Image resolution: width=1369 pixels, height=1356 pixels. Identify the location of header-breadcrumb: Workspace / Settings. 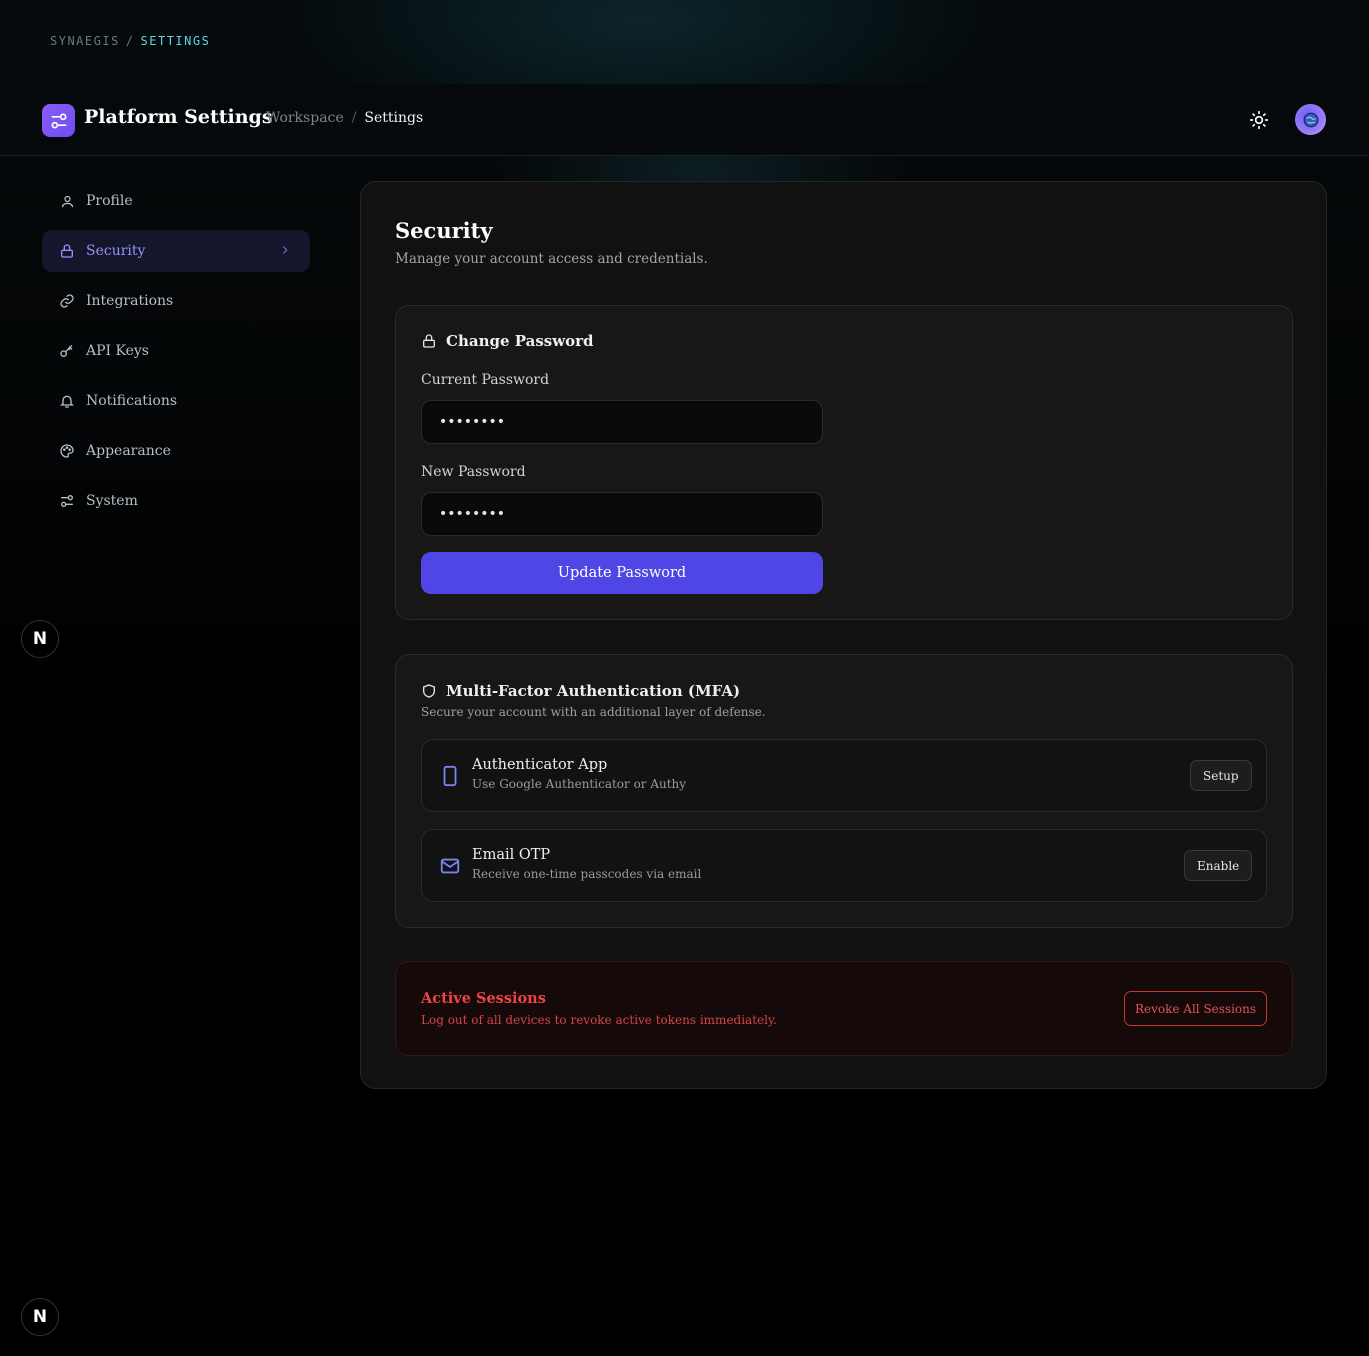
(344, 118).